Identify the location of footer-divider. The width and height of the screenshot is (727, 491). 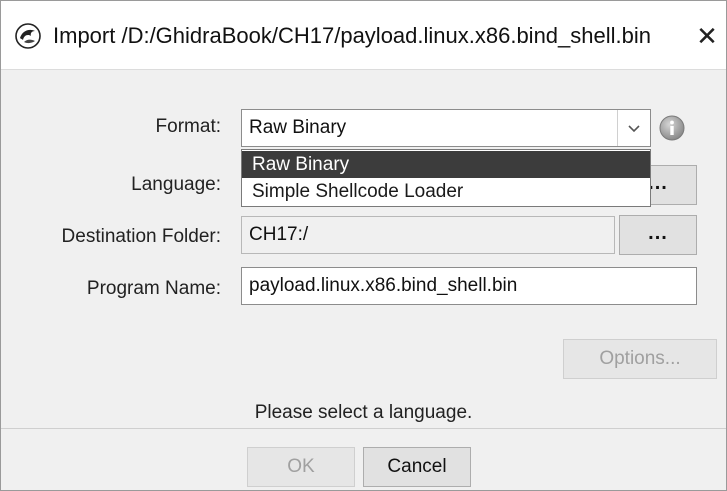
(363, 428).